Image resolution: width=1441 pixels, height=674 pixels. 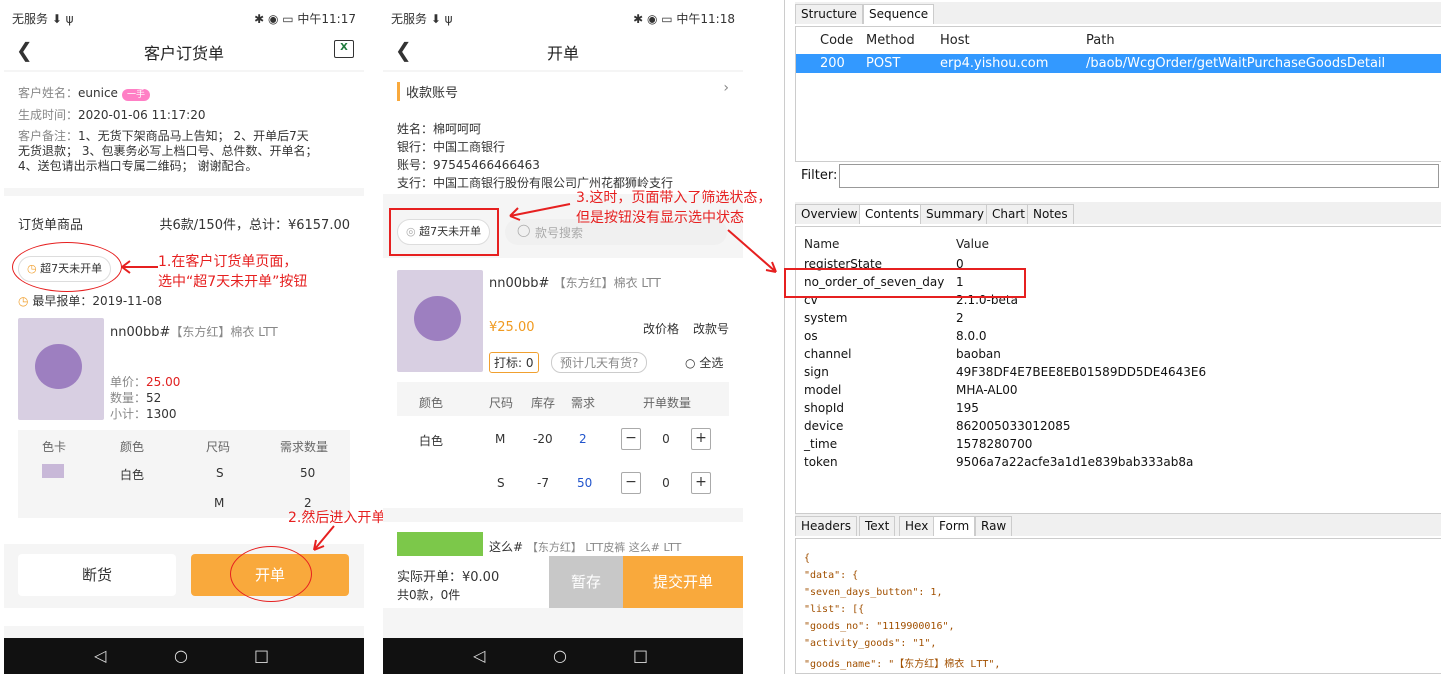 I want to click on count-summary: 共0款，0件, so click(x=429, y=595).